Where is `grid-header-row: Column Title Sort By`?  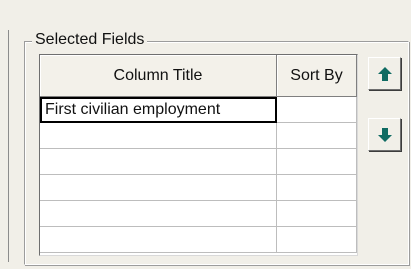
grid-header-row: Column Title Sort By is located at coordinates (198, 76).